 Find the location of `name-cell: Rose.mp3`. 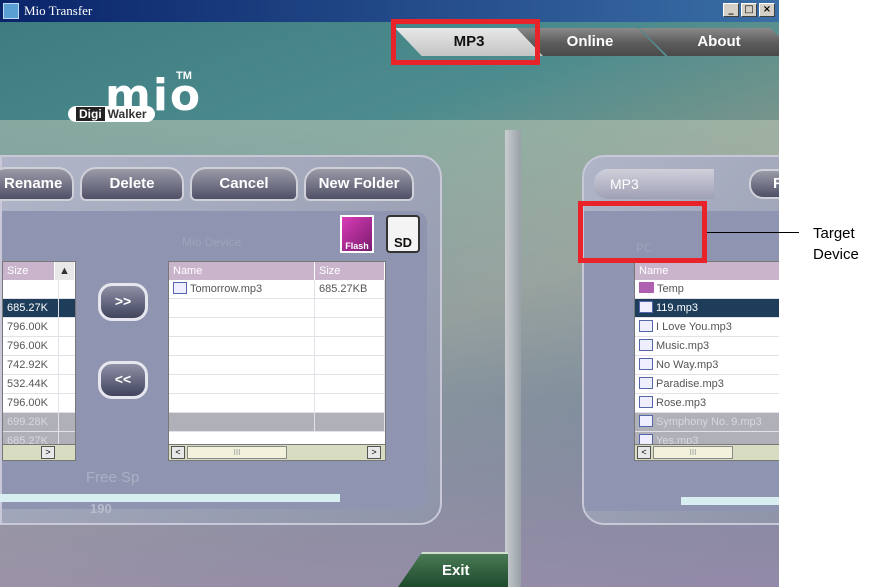

name-cell: Rose.mp3 is located at coordinates (707, 403).